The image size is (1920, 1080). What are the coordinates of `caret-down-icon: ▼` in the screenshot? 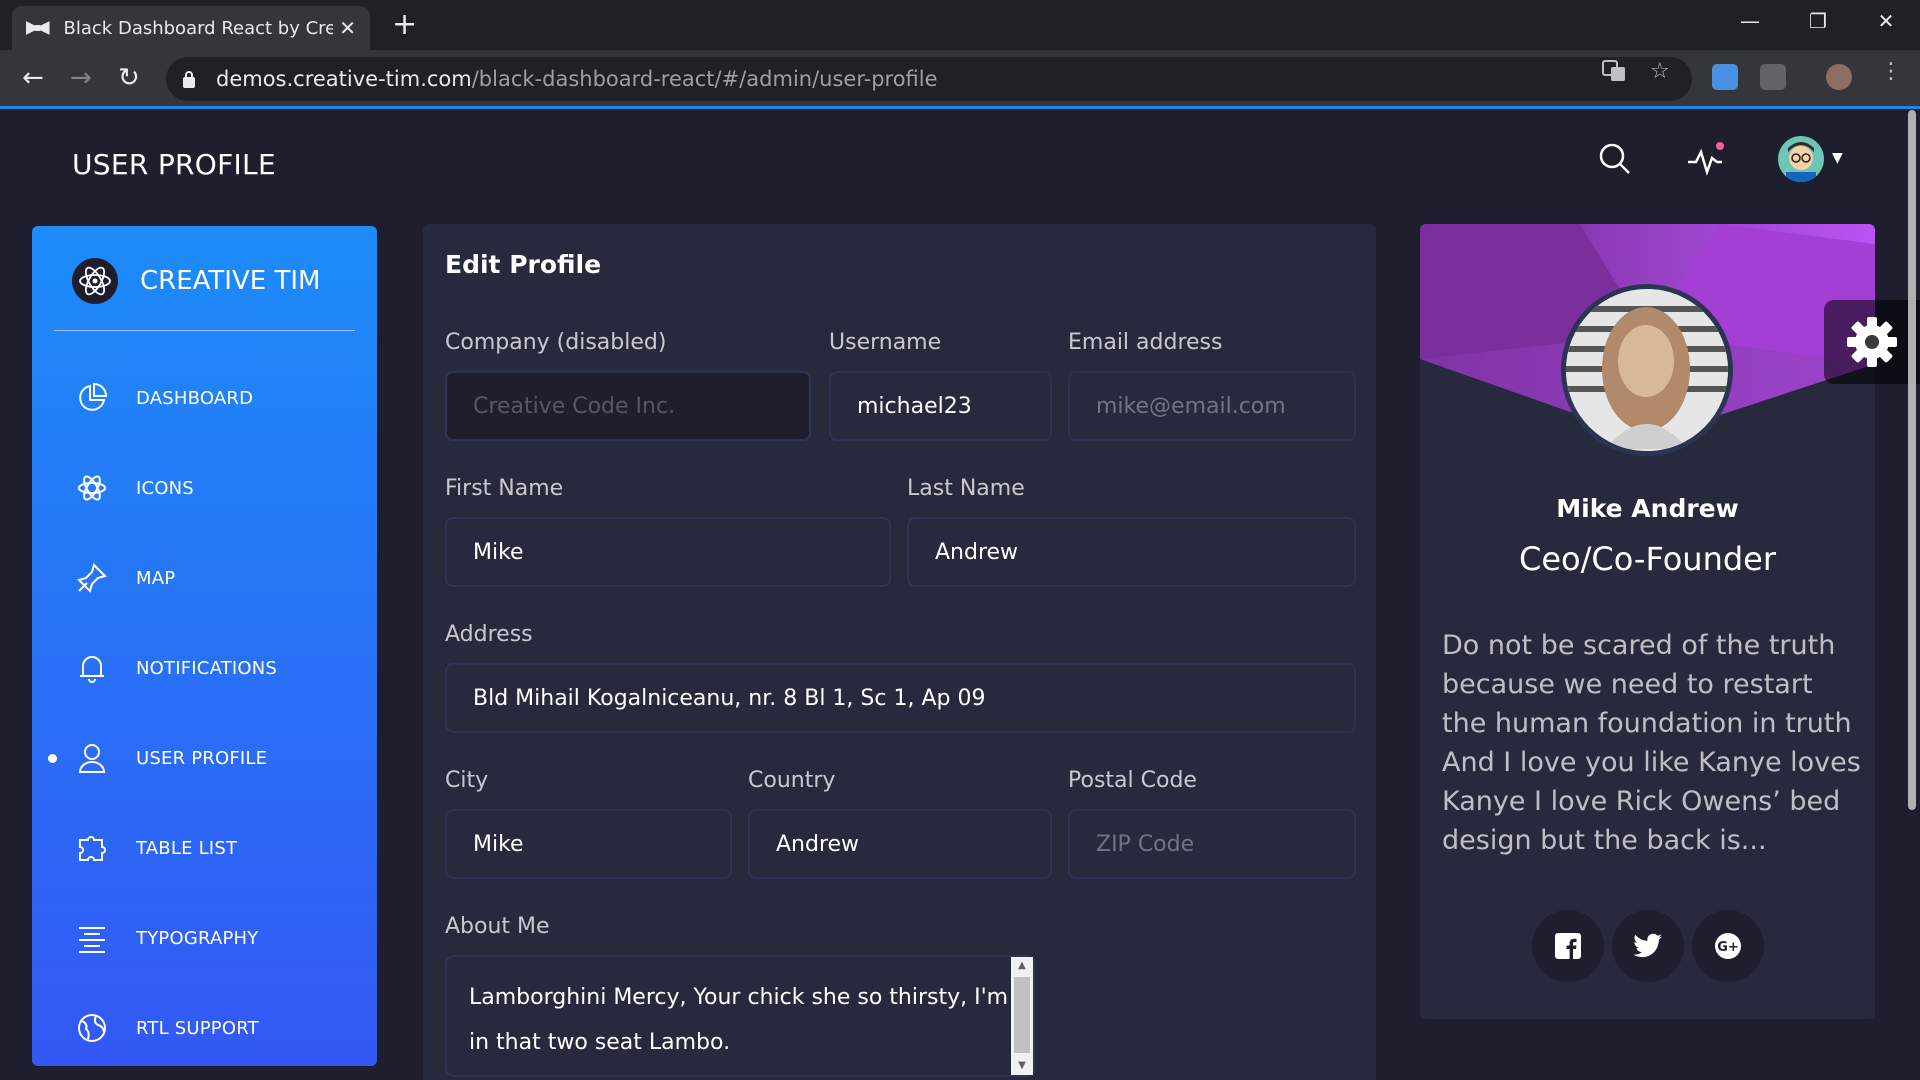 It's located at (1837, 158).